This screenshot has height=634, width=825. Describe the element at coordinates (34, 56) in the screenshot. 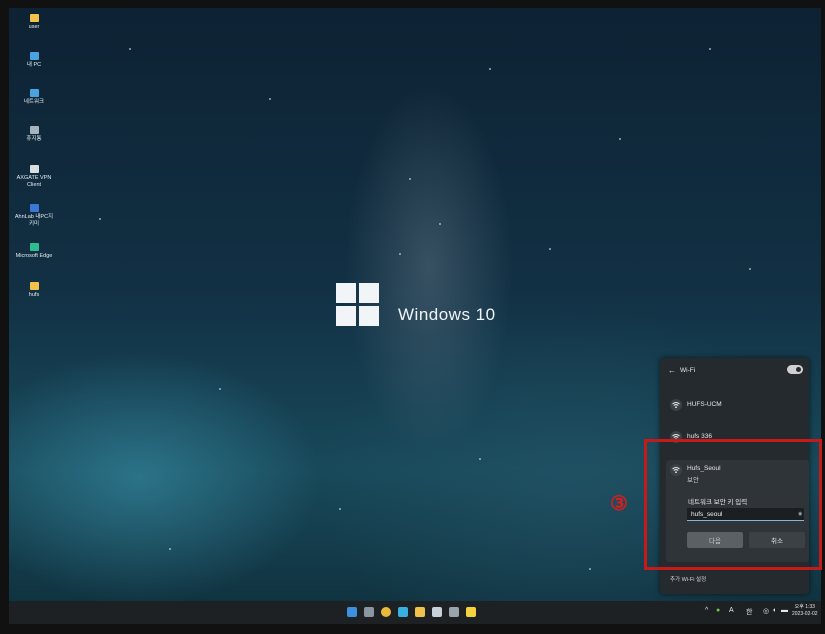

I see `computer-icon` at that location.